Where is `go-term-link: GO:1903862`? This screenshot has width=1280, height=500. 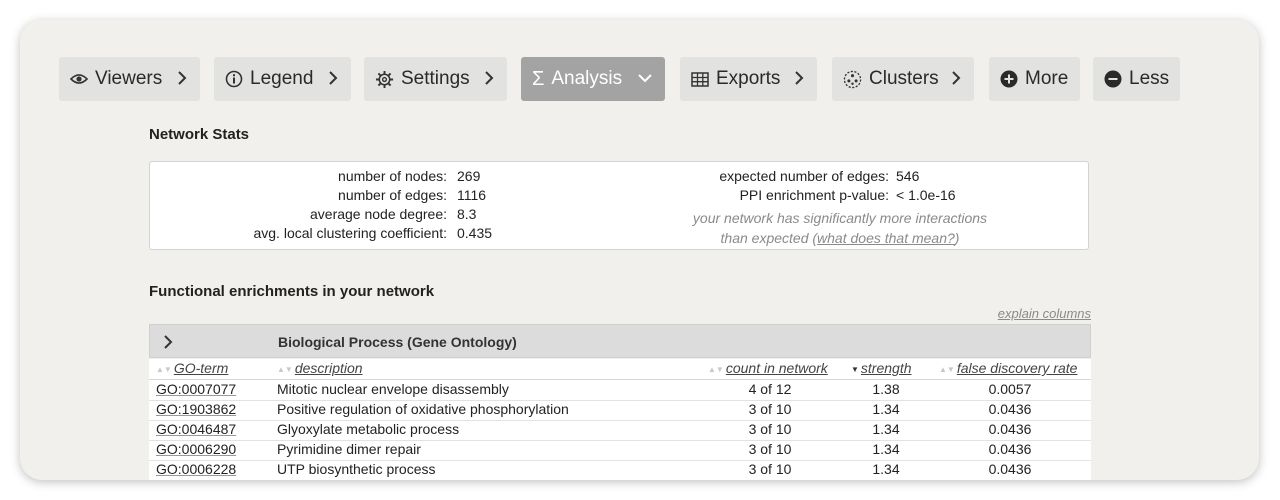 go-term-link: GO:1903862 is located at coordinates (196, 409).